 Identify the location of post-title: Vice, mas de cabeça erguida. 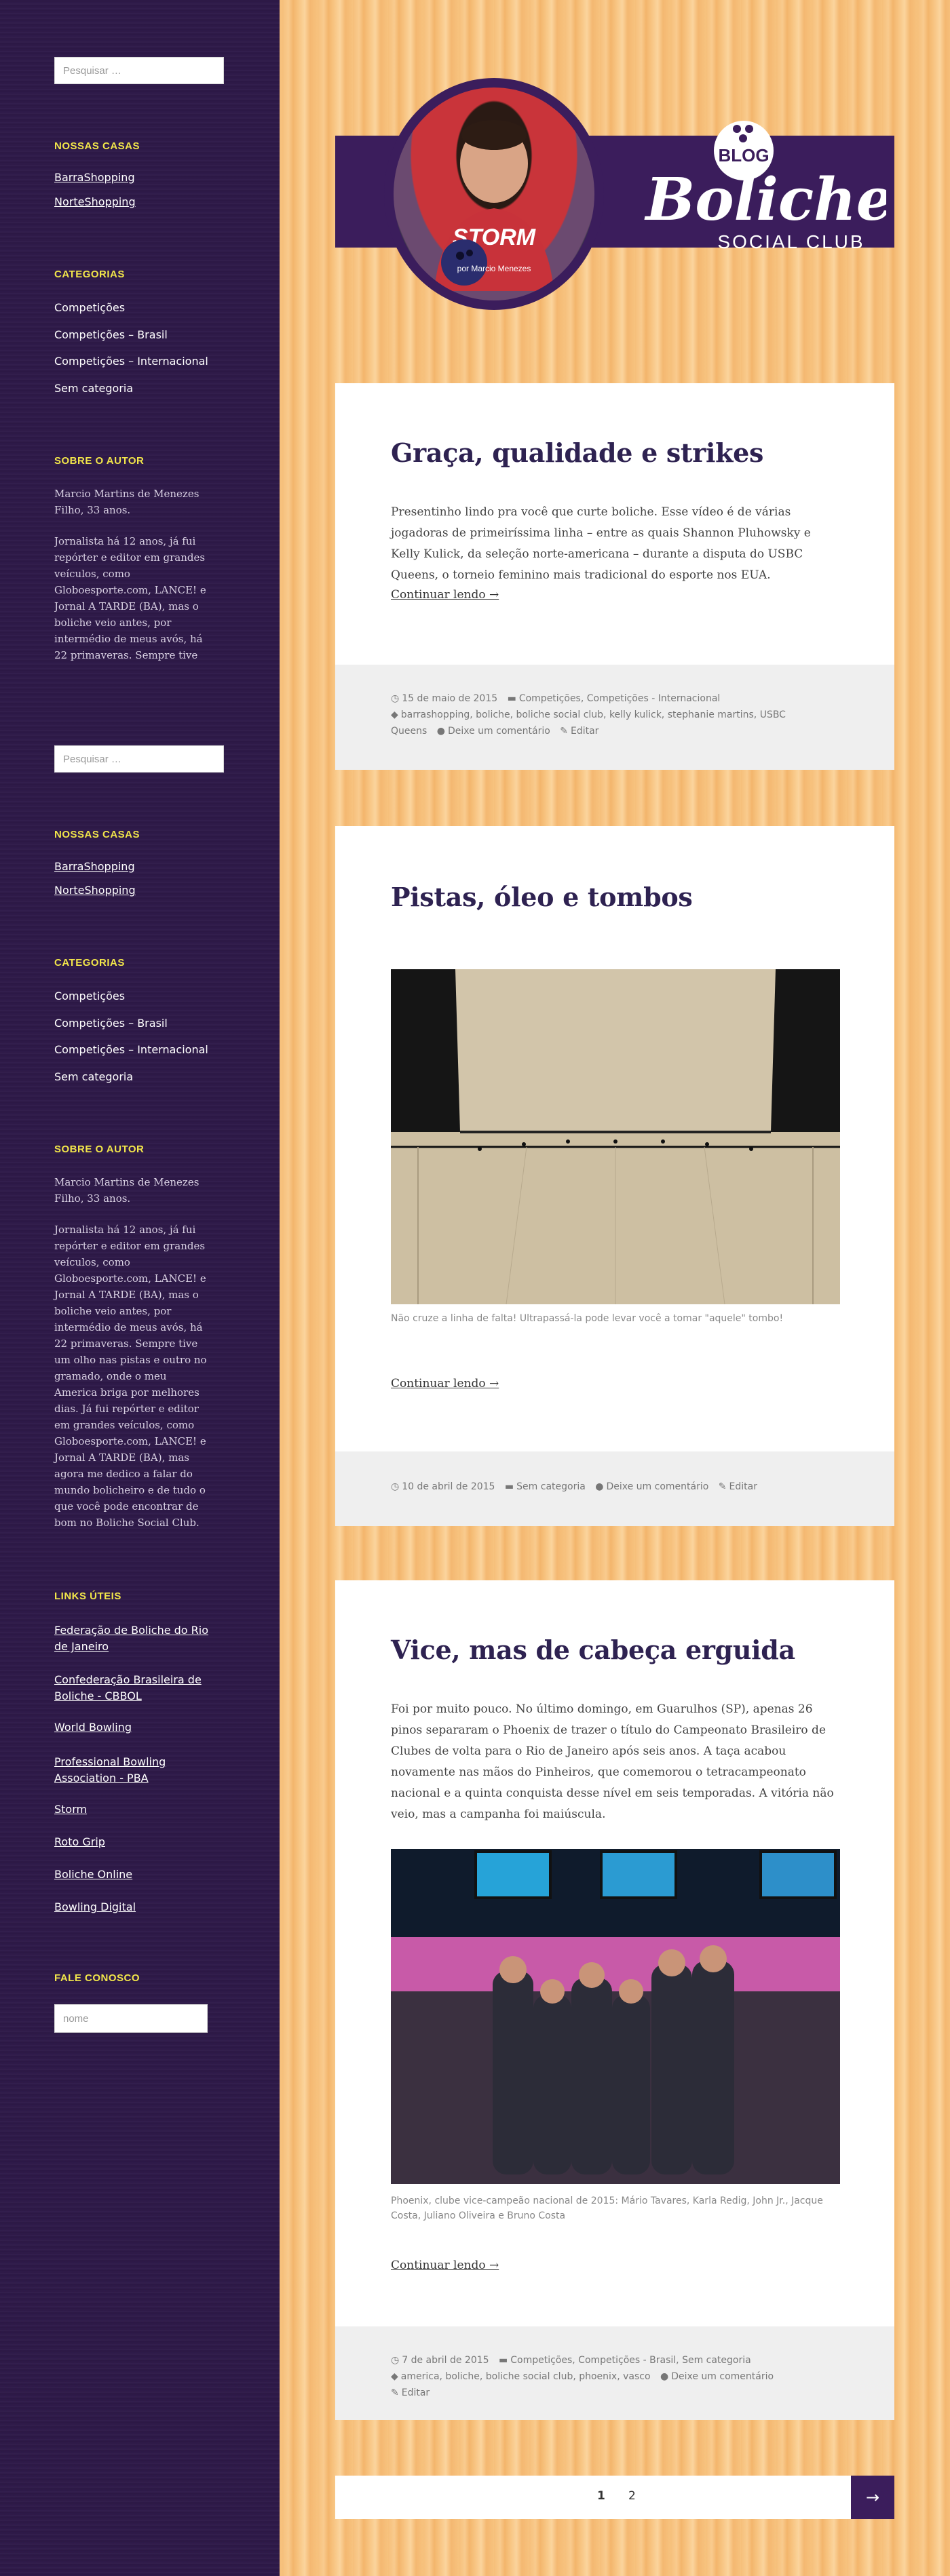
(593, 1650).